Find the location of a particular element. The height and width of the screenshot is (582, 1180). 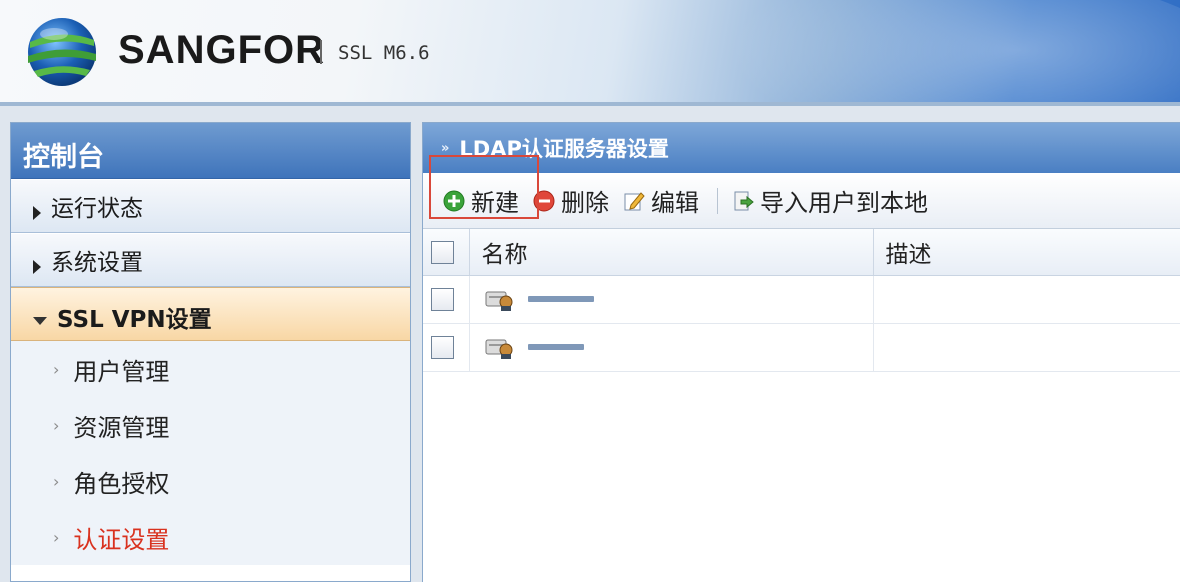

column-header-label: 描述 is located at coordinates (908, 254).